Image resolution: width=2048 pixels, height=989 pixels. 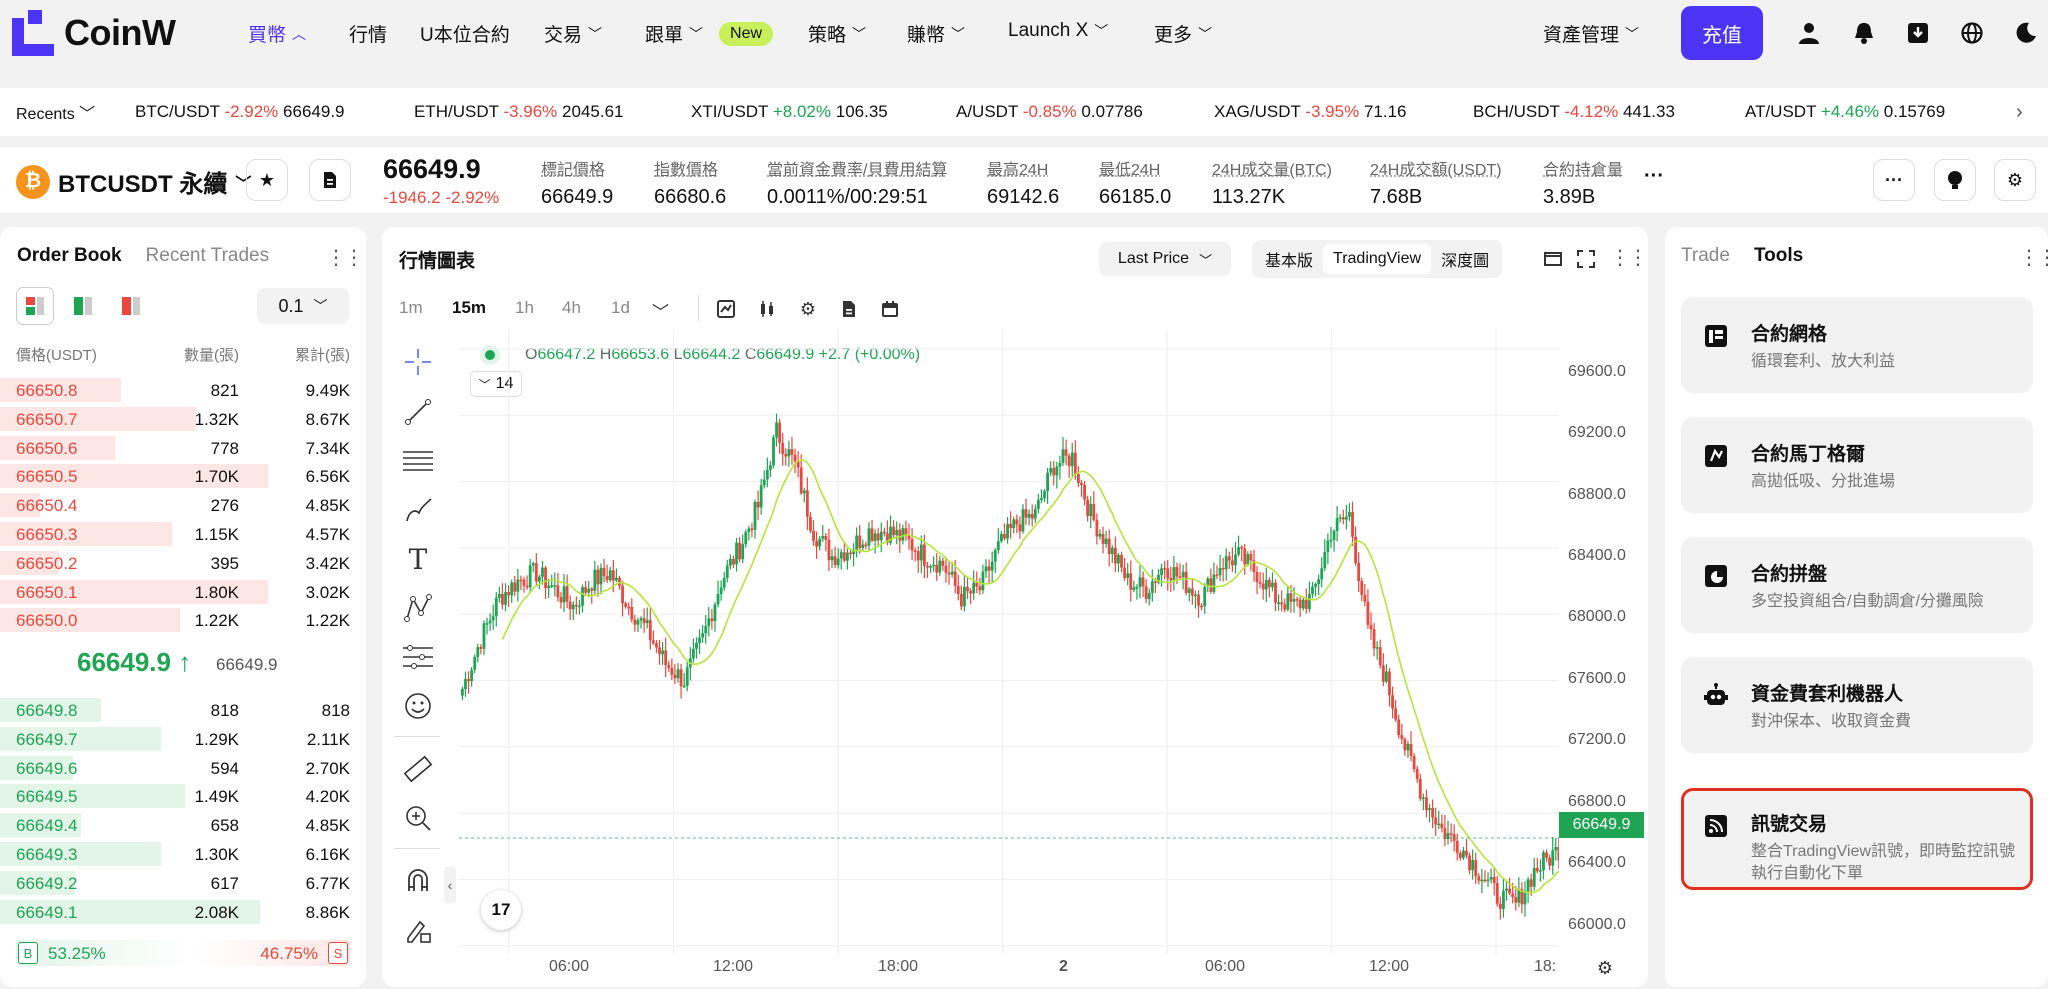 What do you see at coordinates (890, 309) in the screenshot?
I see `calendar-icon` at bounding box center [890, 309].